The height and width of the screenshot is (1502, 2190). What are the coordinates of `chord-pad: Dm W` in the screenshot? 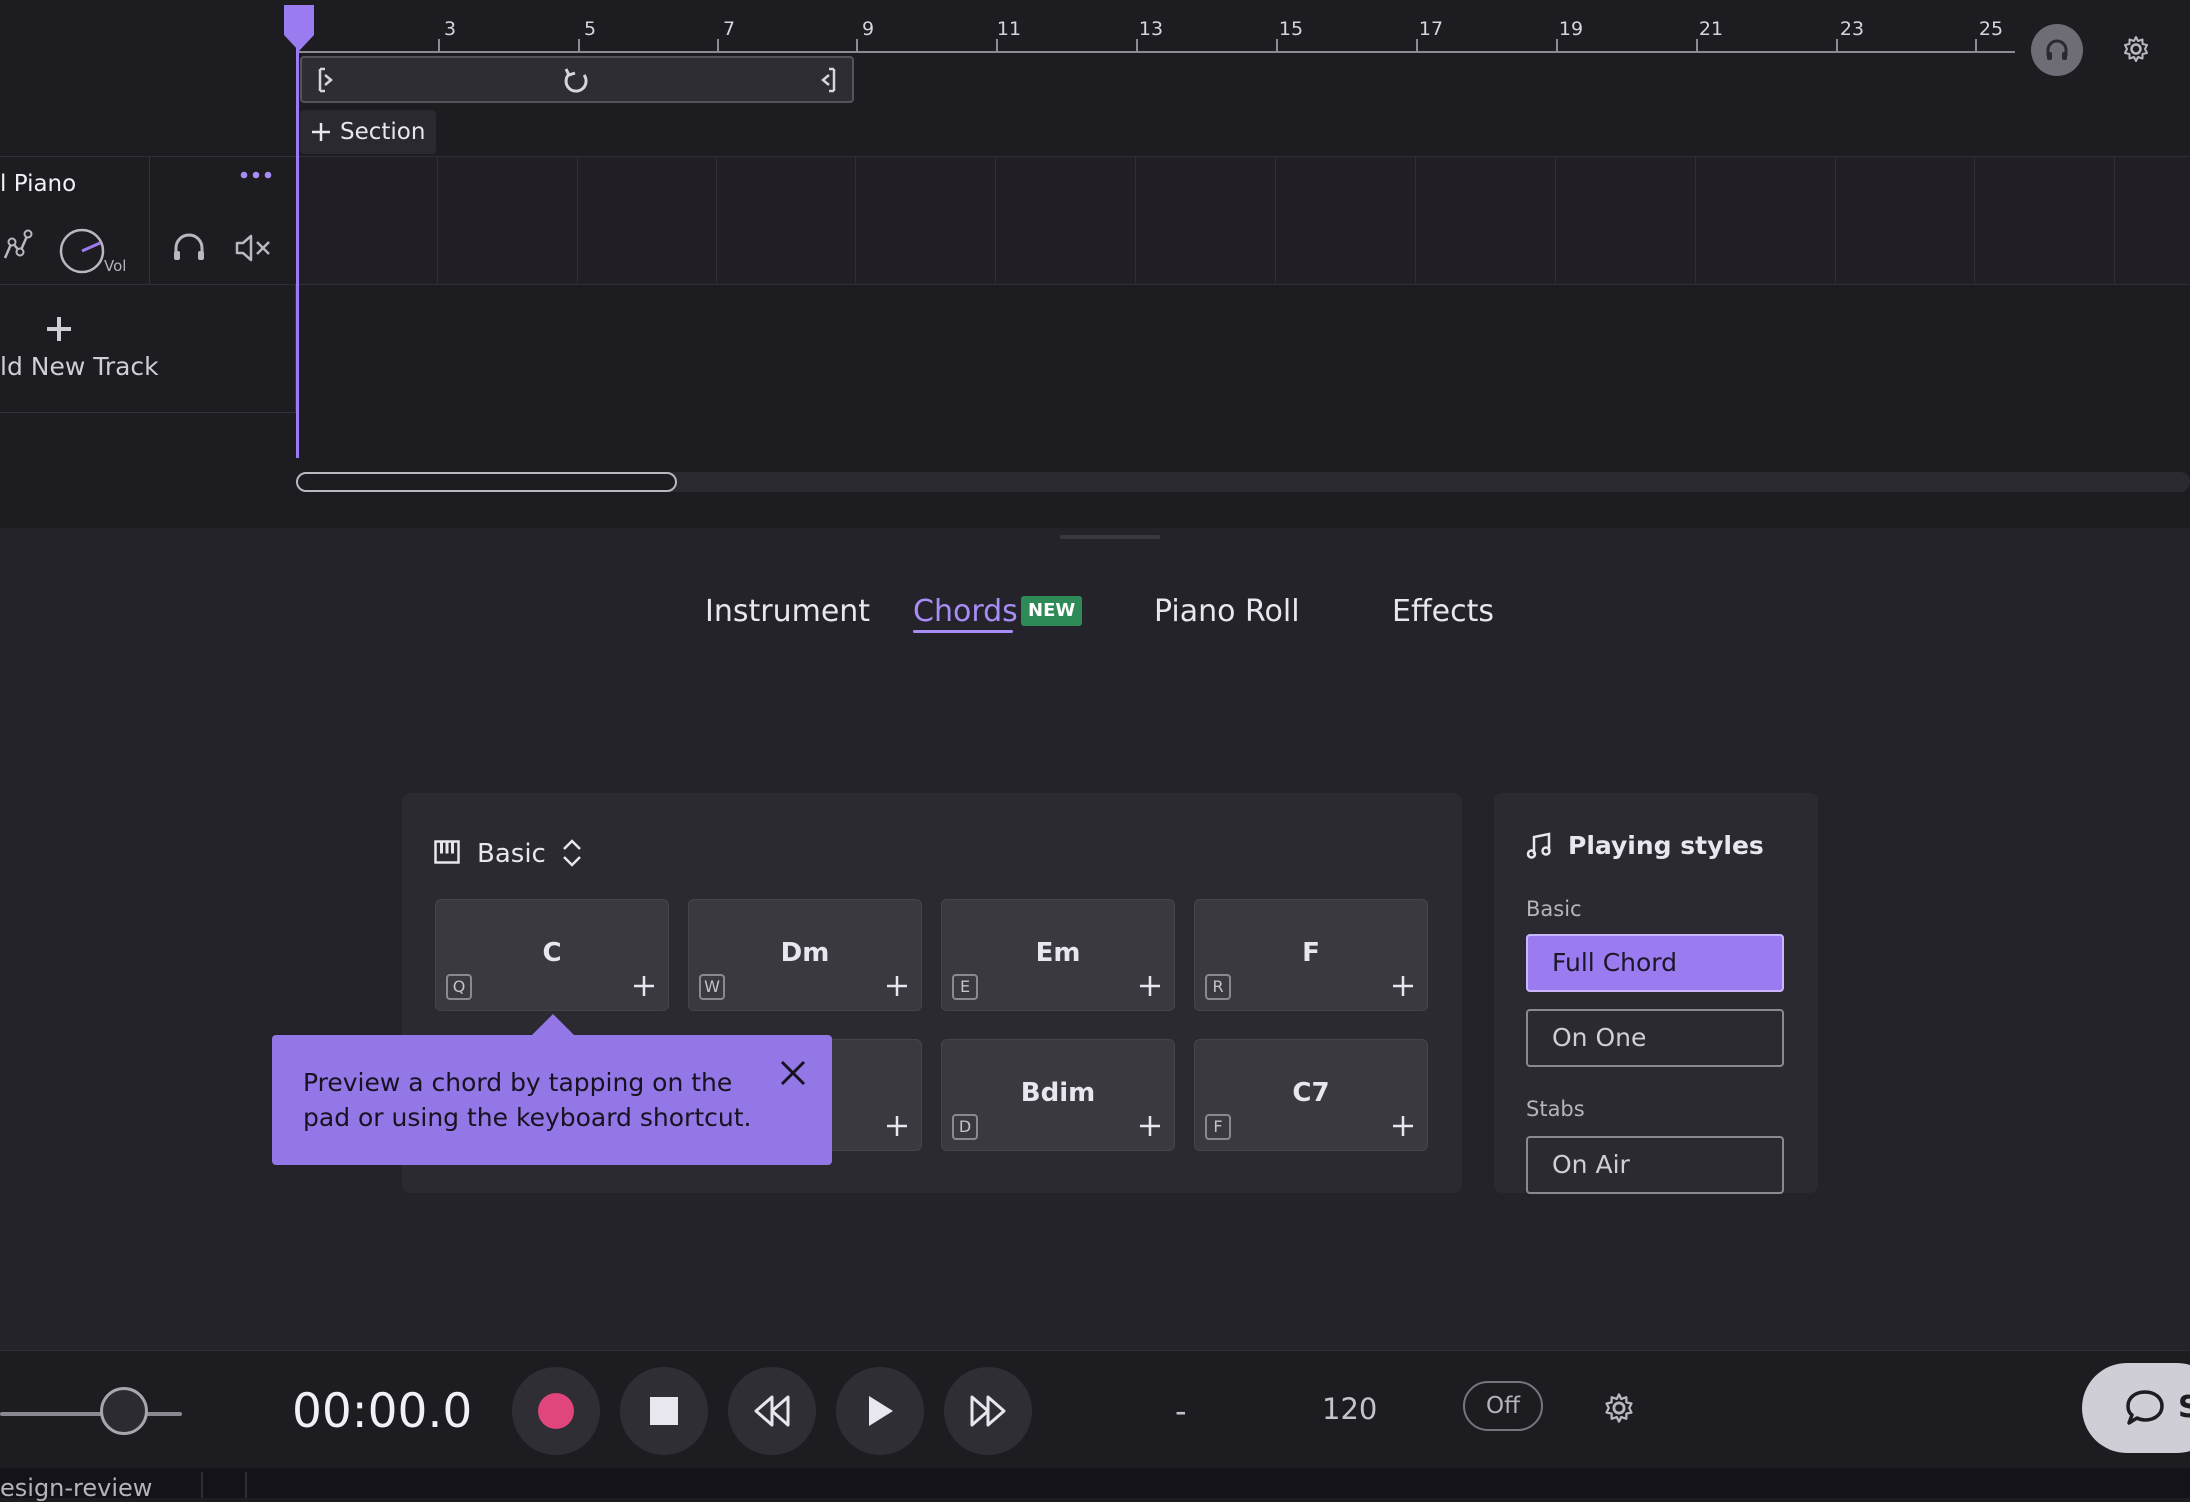 It's located at (805, 955).